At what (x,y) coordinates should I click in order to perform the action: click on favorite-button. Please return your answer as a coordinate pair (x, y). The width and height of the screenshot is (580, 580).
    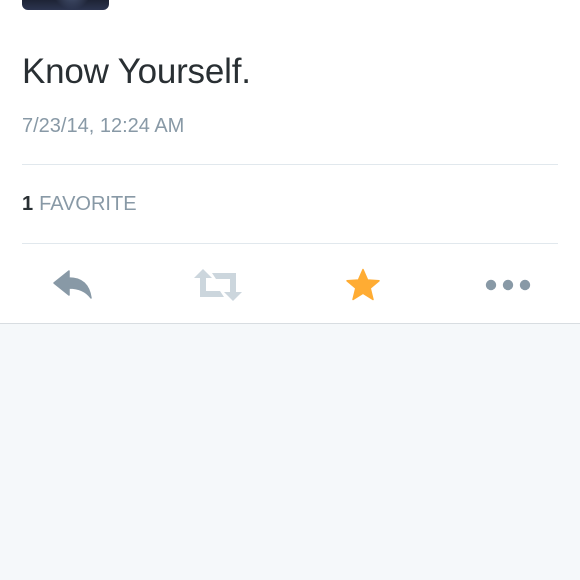
    Looking at the image, I should click on (363, 285).